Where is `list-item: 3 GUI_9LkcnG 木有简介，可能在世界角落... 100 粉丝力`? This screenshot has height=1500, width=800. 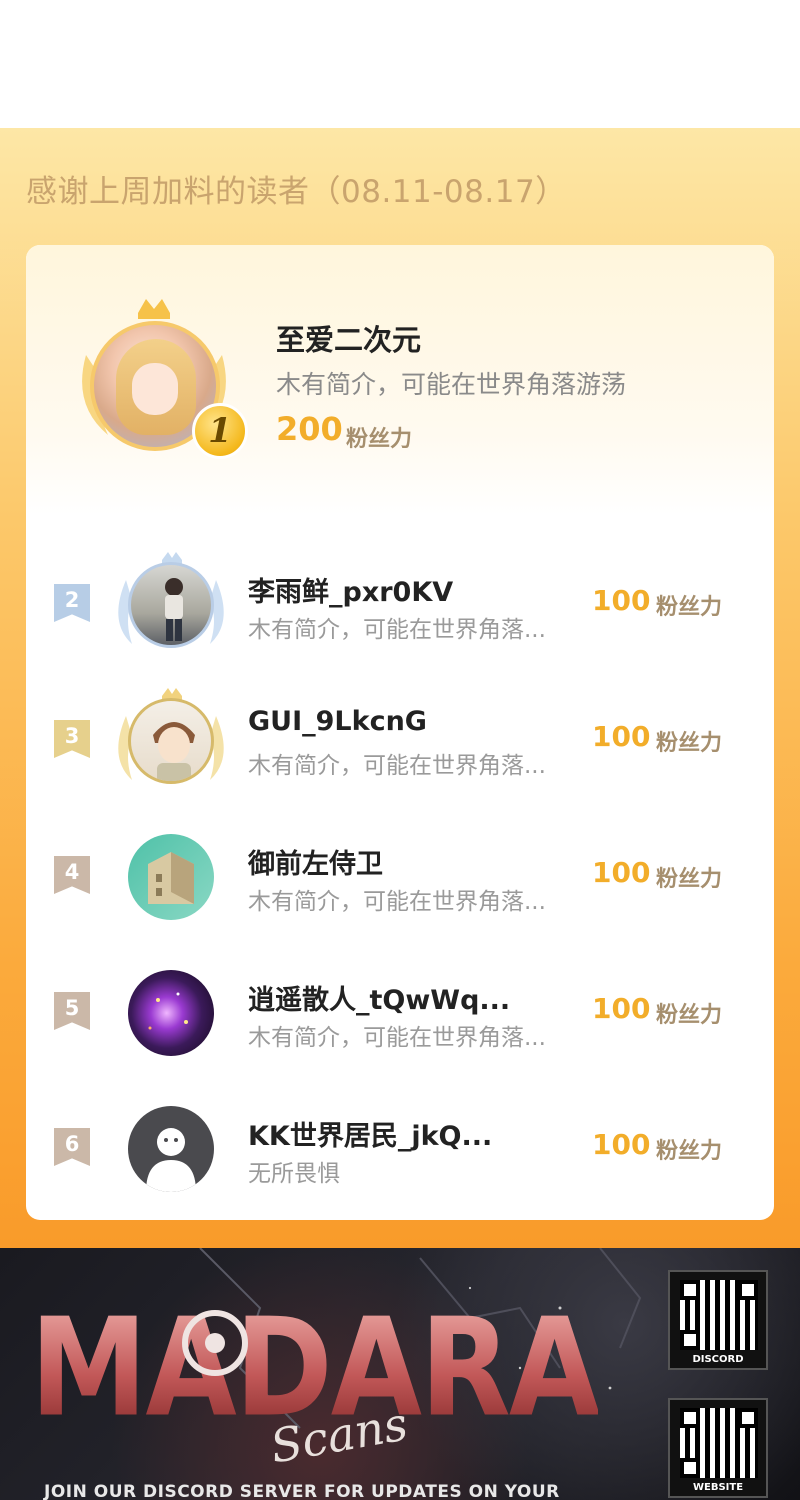 list-item: 3 GUI_9LkcnG 木有简介，可能在世界角落... 100 粉丝力 is located at coordinates (400, 736).